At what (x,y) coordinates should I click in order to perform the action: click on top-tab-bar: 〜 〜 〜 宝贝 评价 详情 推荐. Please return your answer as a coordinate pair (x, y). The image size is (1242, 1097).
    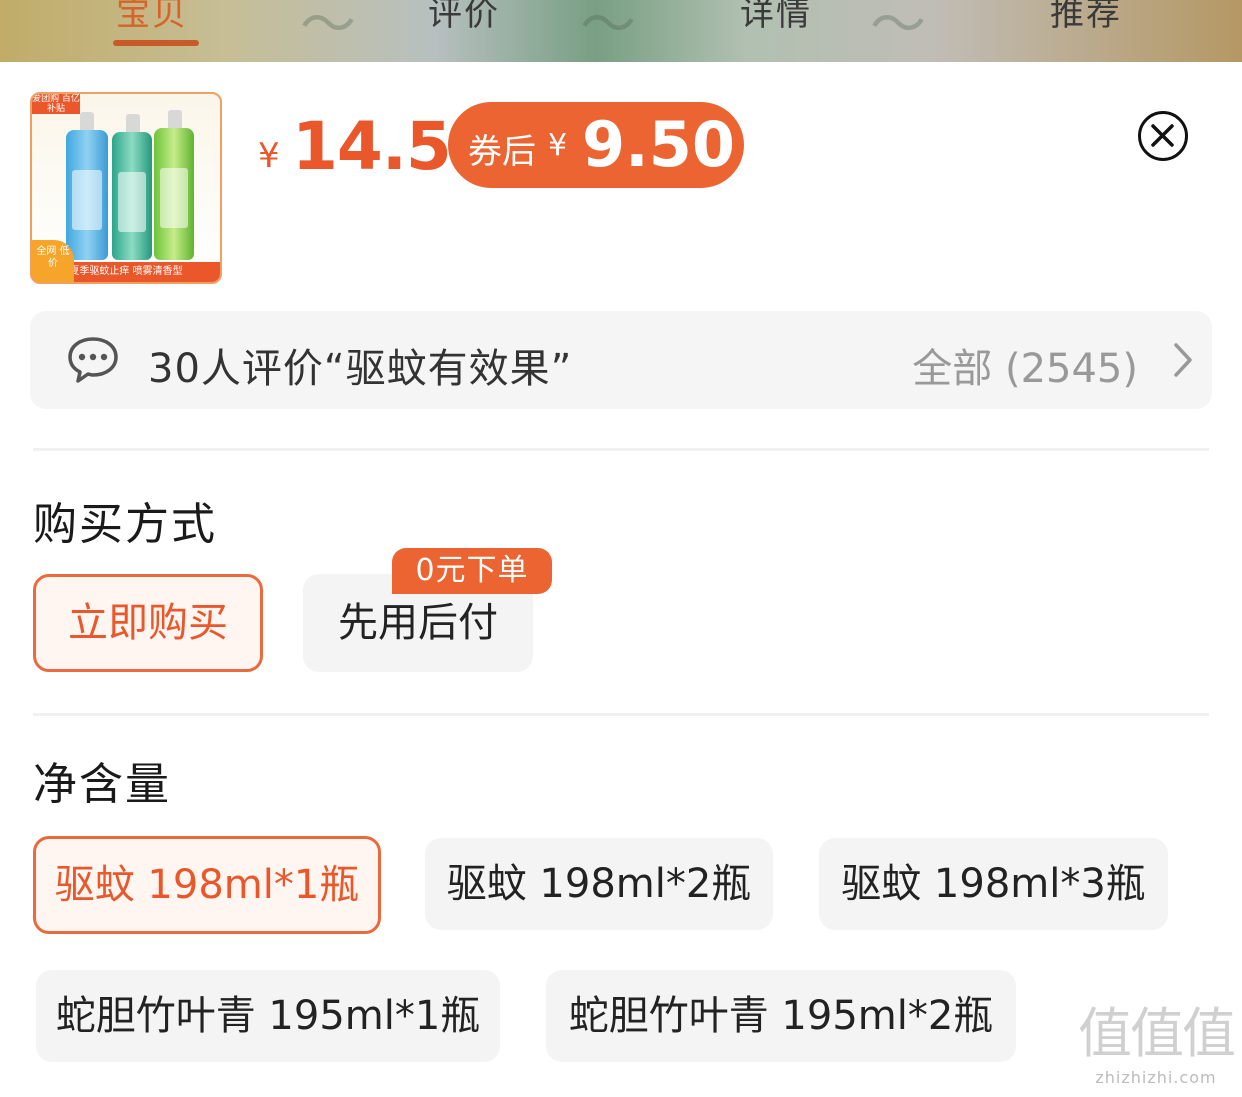
    Looking at the image, I should click on (621, 31).